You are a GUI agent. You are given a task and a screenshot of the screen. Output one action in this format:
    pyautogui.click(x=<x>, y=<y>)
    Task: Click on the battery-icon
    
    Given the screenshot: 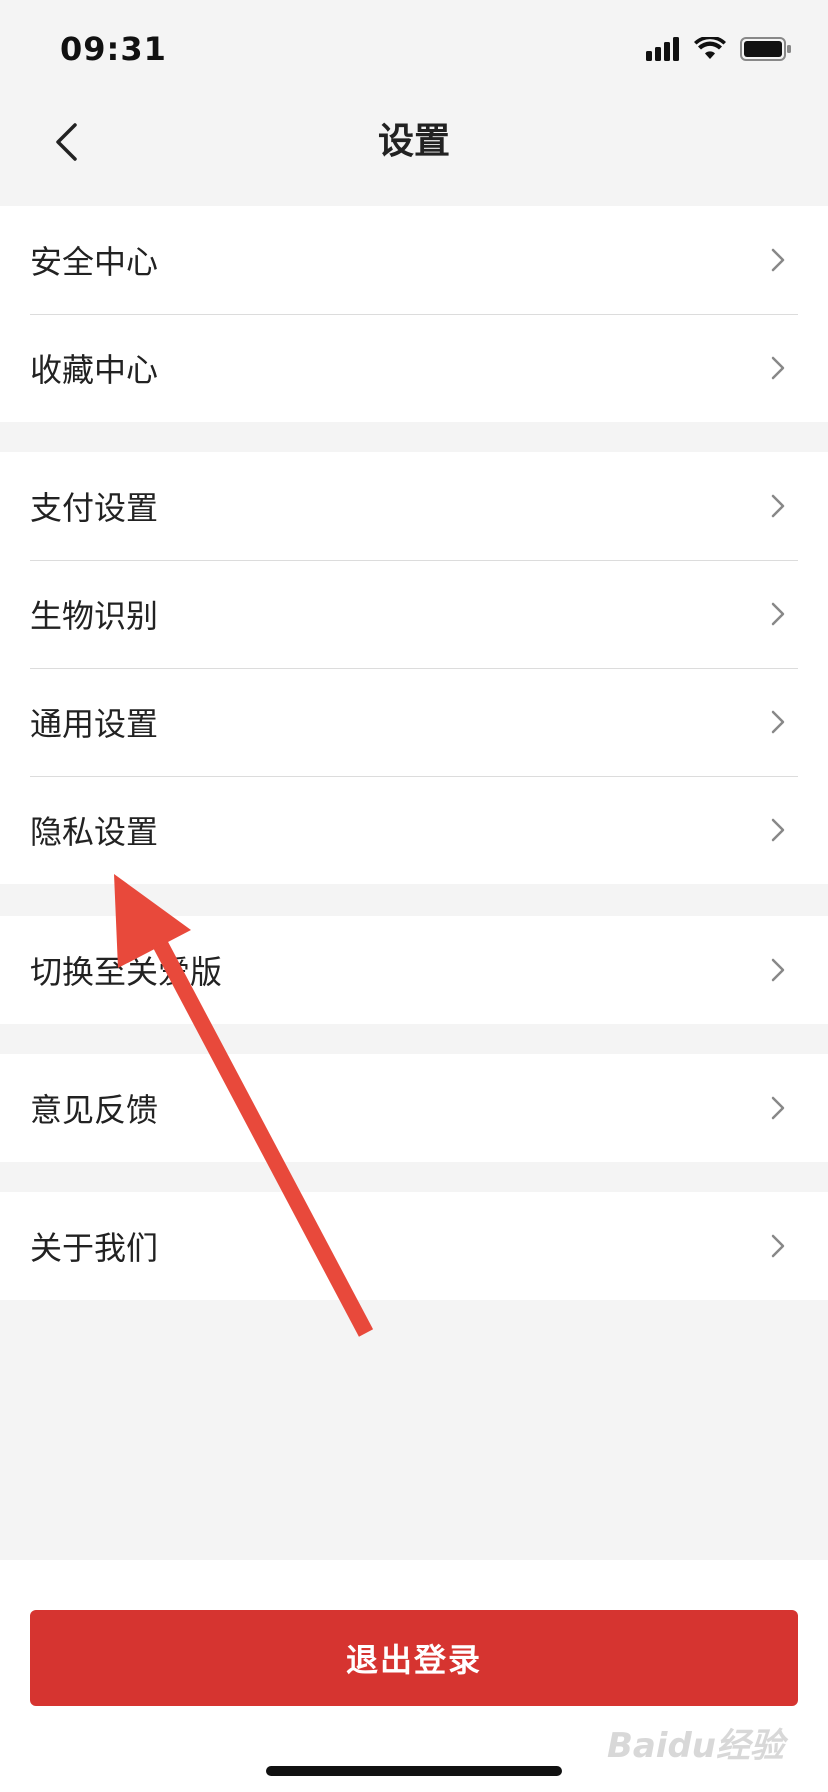 What is the action you would take?
    pyautogui.click(x=766, y=51)
    